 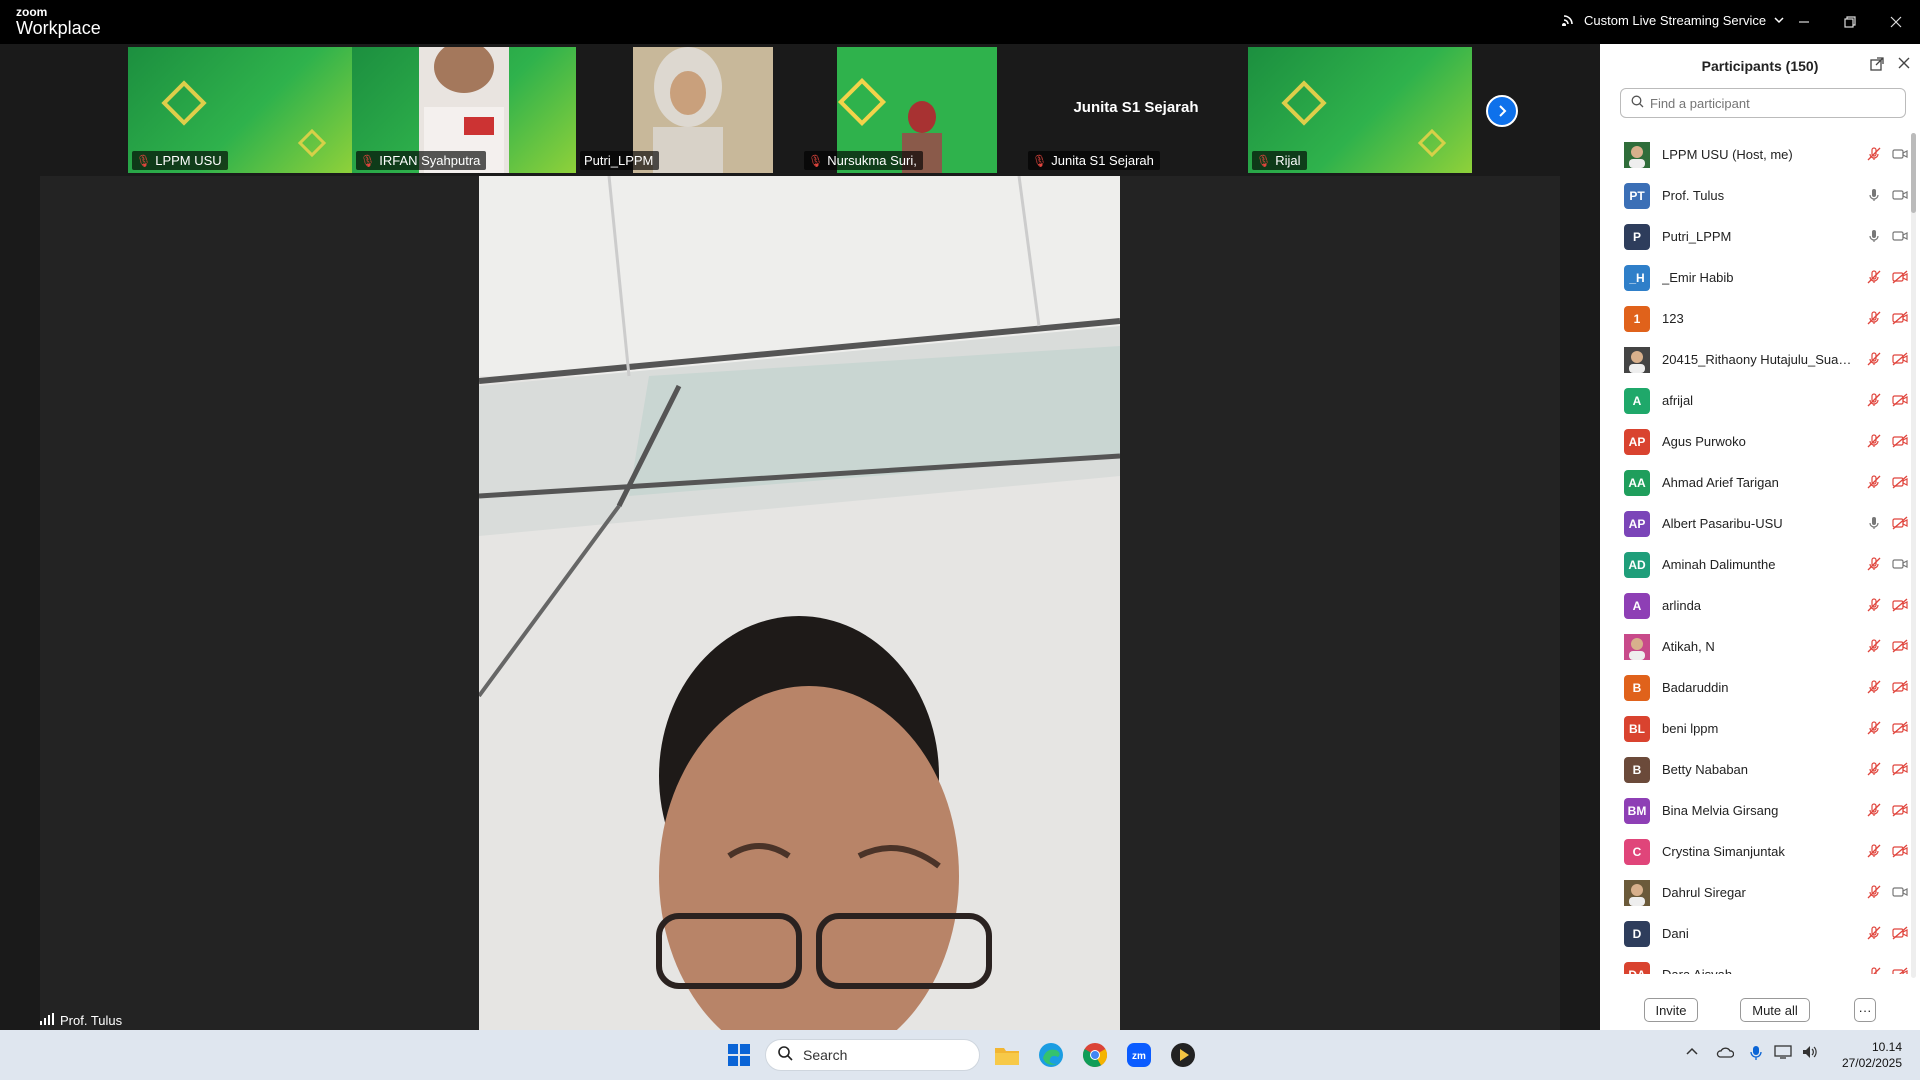 What do you see at coordinates (1877, 66) in the screenshot?
I see `pop-out-icon` at bounding box center [1877, 66].